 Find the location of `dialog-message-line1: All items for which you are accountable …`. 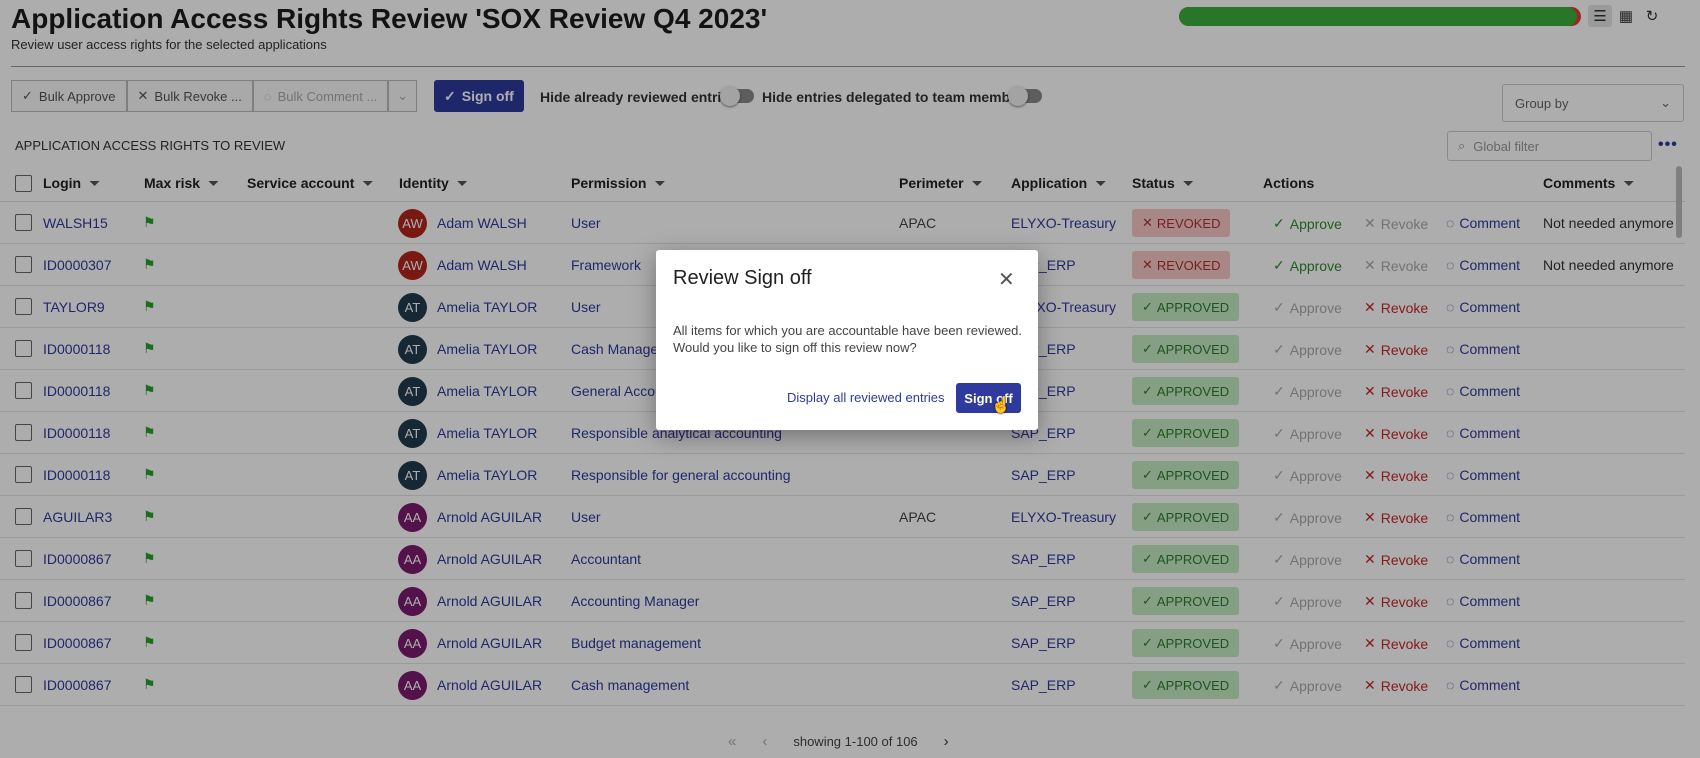

dialog-message-line1: All items for which you are accountable … is located at coordinates (848, 330).